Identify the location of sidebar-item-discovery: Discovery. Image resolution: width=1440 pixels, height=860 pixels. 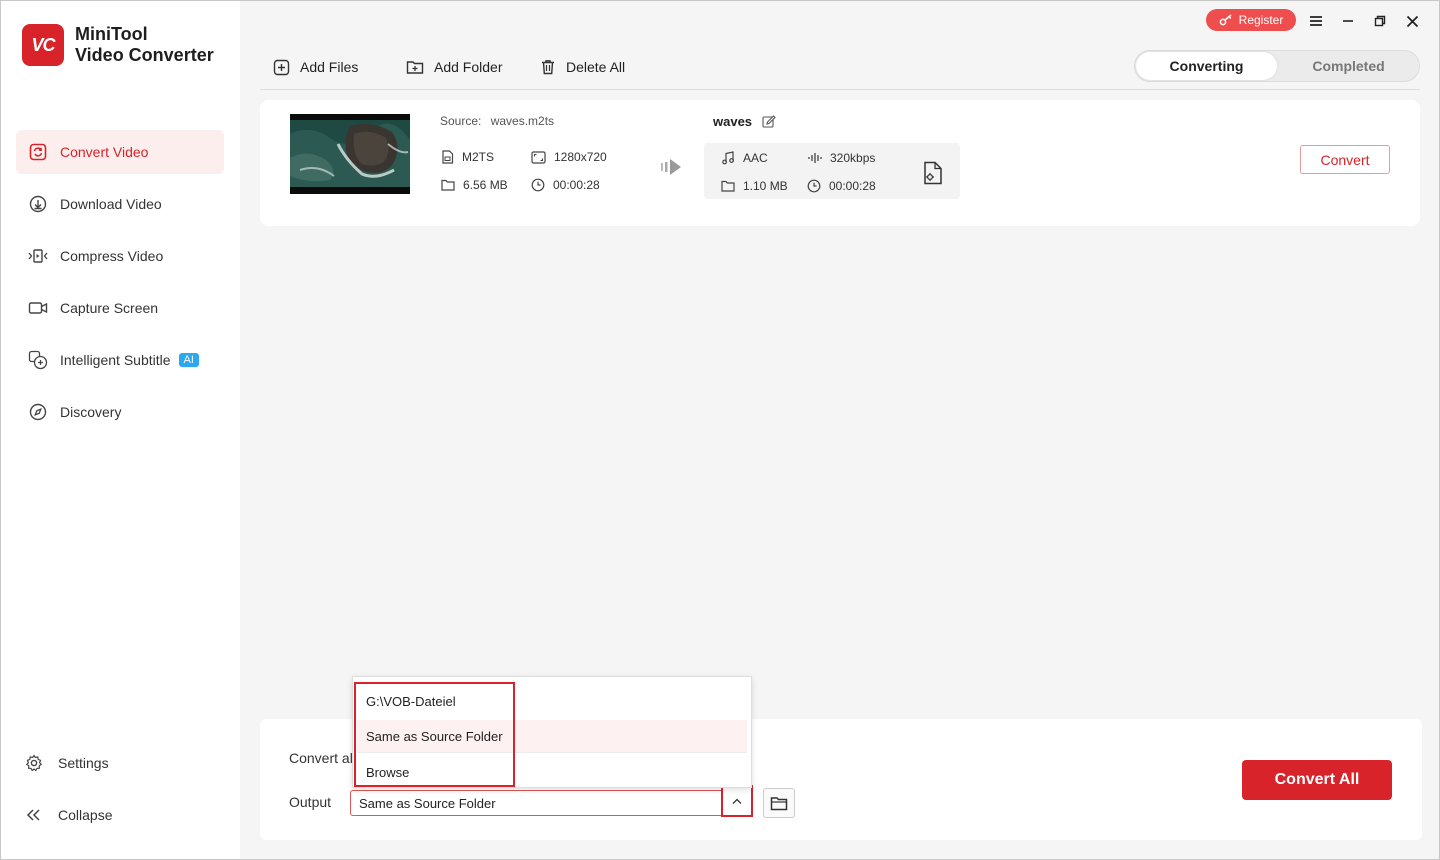
(120, 412).